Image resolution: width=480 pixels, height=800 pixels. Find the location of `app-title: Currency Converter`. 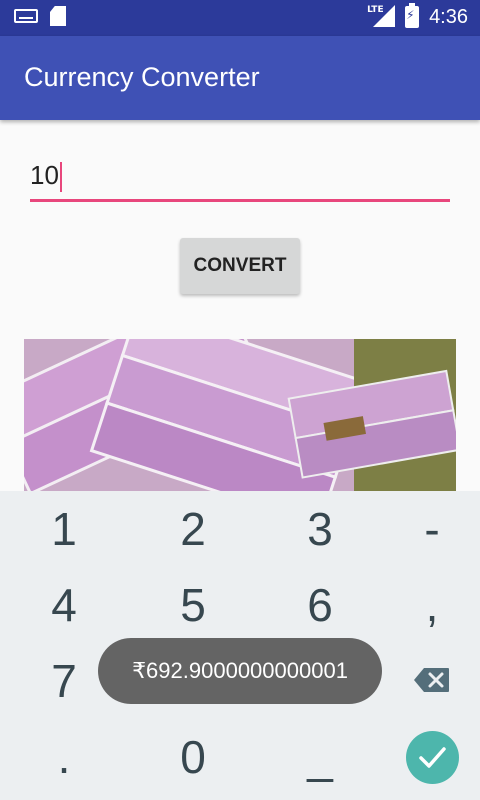

app-title: Currency Converter is located at coordinates (142, 77).